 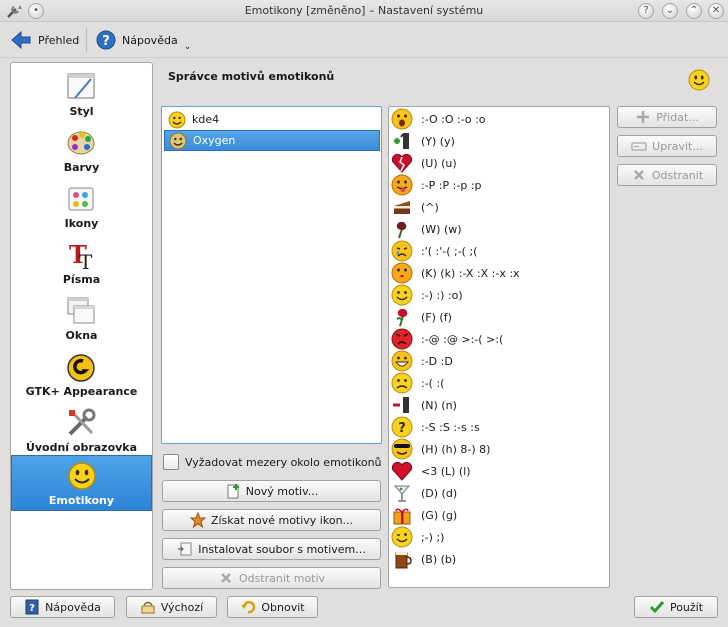 What do you see at coordinates (187, 47) in the screenshot?
I see `chevron-down-icon: ⌄` at bounding box center [187, 47].